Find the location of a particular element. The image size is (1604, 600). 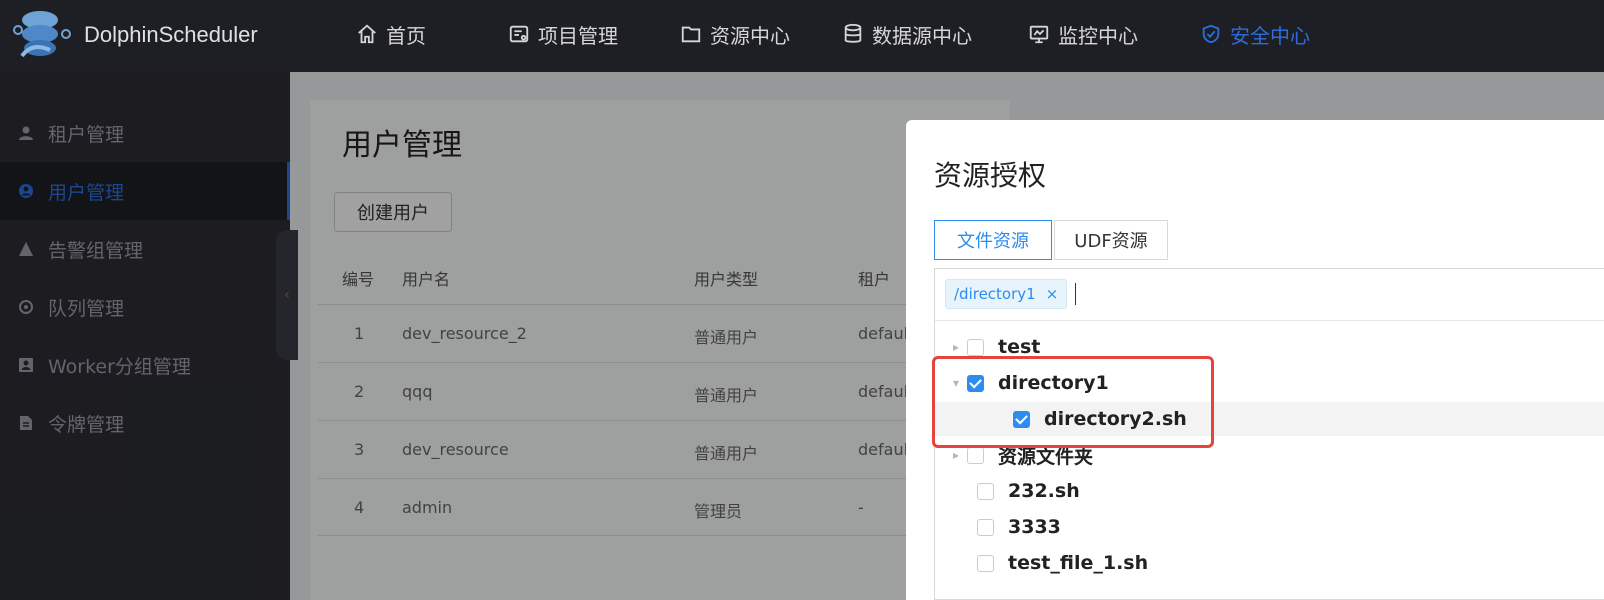

home-icon is located at coordinates (367, 34).